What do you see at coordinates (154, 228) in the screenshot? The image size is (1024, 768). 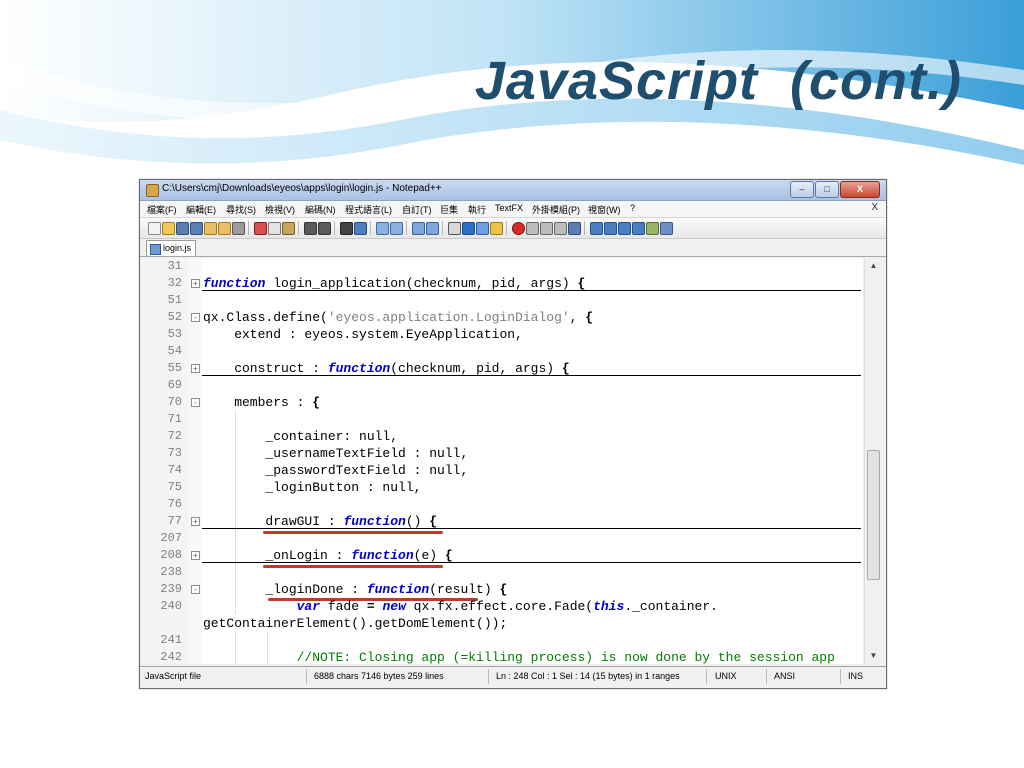 I see `new-icon` at bounding box center [154, 228].